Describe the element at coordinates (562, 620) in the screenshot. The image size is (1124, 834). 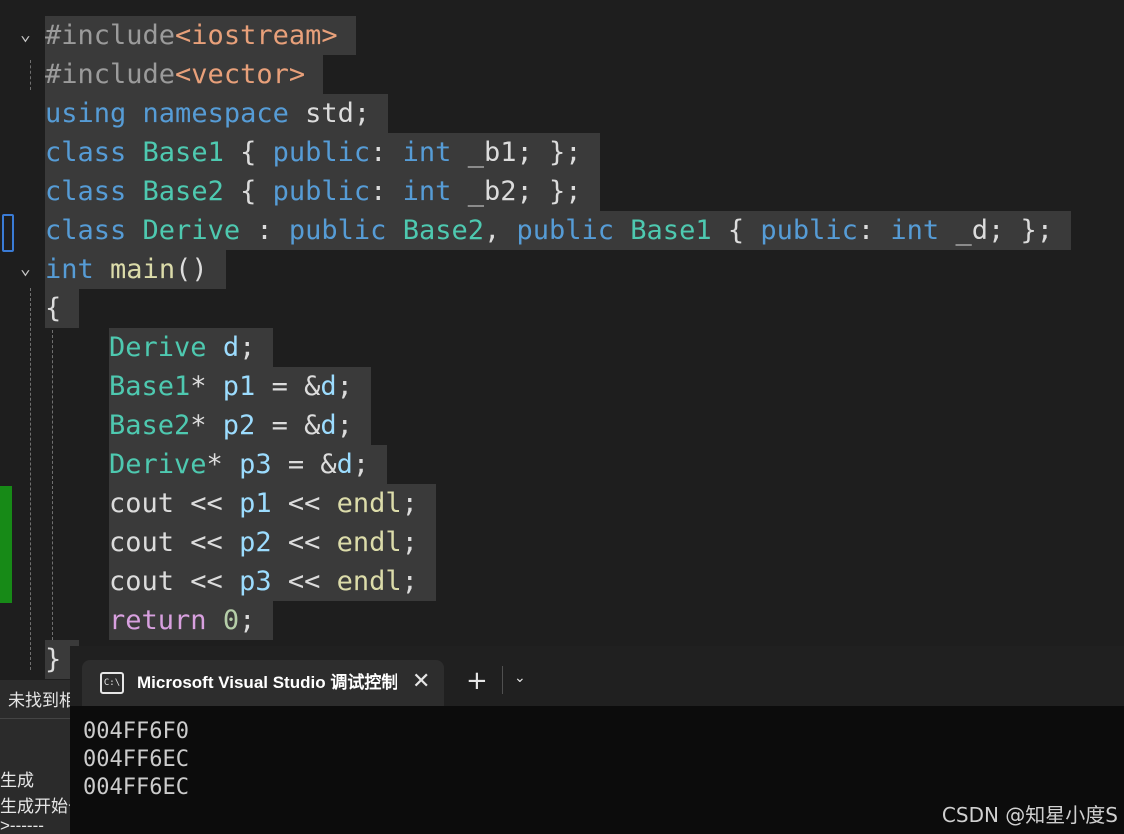
I see `code-line: return 0;` at that location.